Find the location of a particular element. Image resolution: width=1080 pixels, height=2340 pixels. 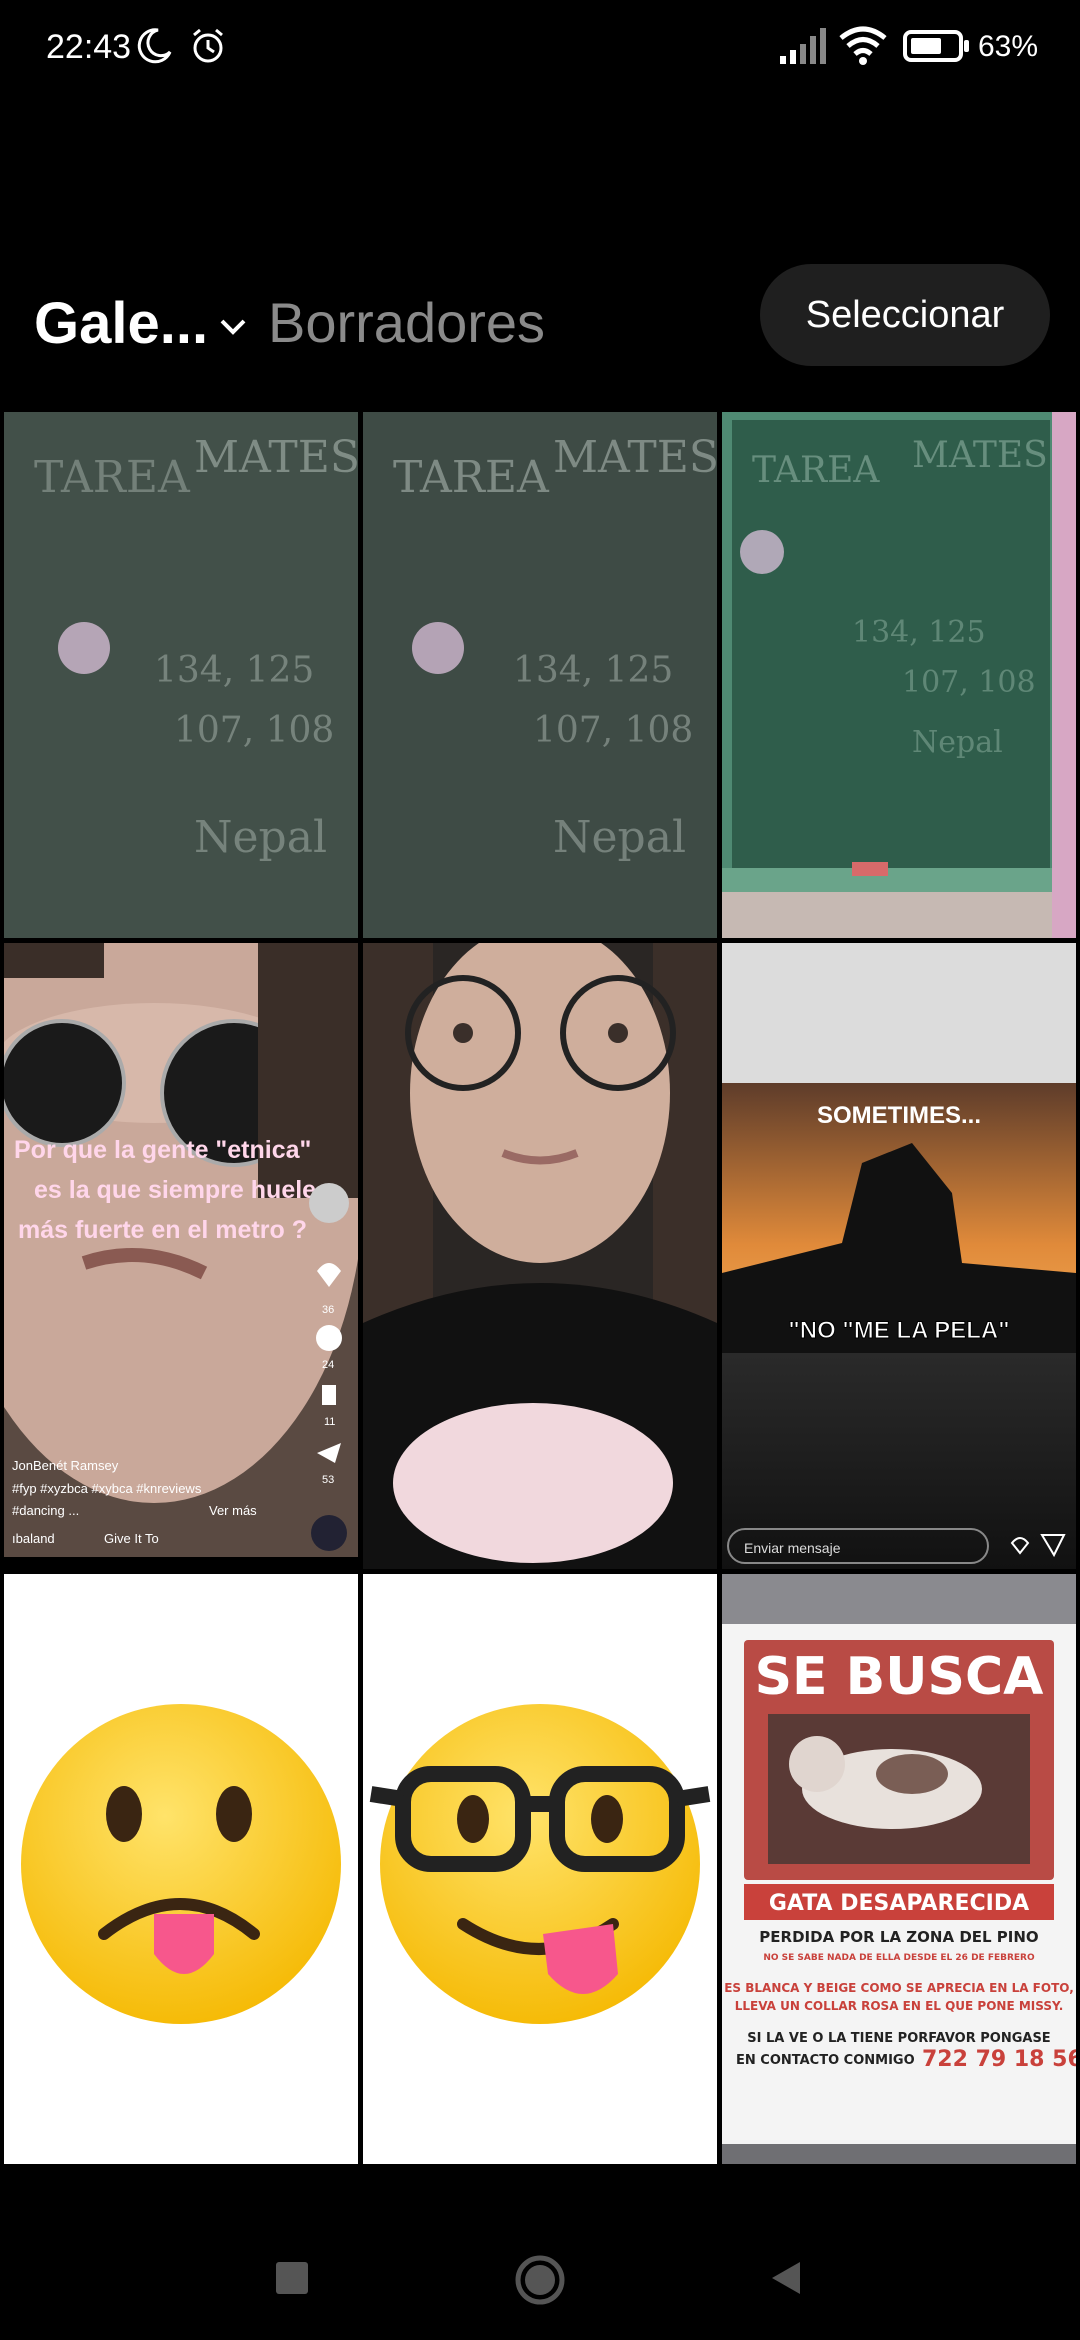

svg-text: SE BUSCA is located at coordinates (899, 1677).